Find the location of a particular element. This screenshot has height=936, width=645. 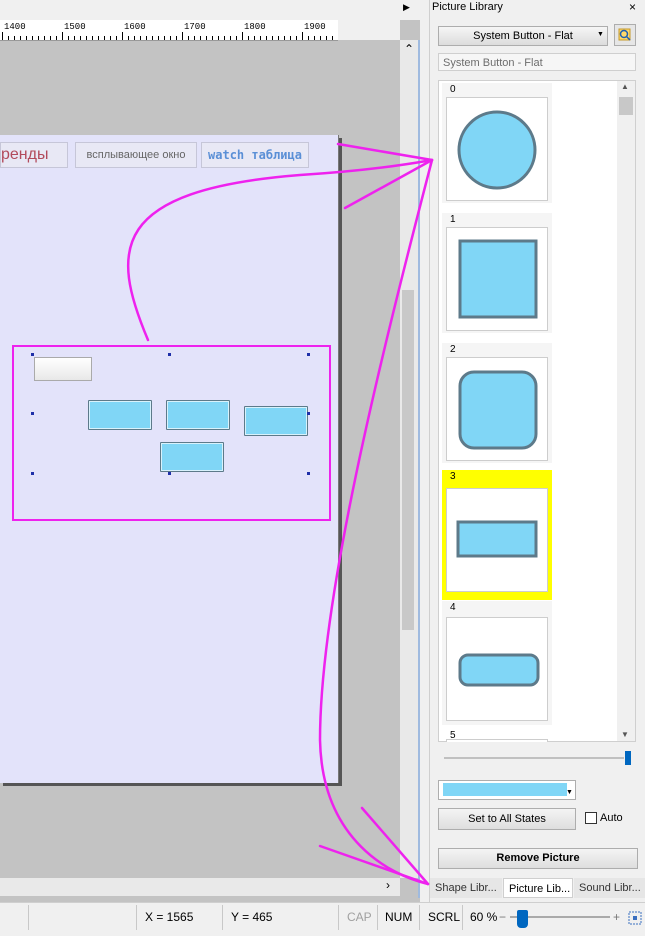

picture-item-3-selected: 3 is located at coordinates (497, 535).